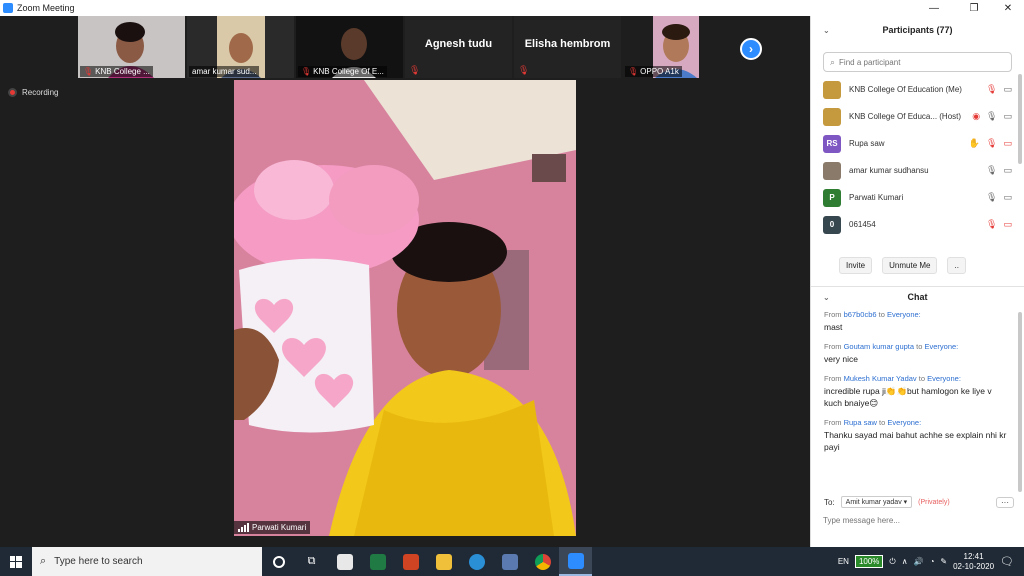 The image size is (1024, 576). Describe the element at coordinates (377, 561) in the screenshot. I see `excel-button` at that location.